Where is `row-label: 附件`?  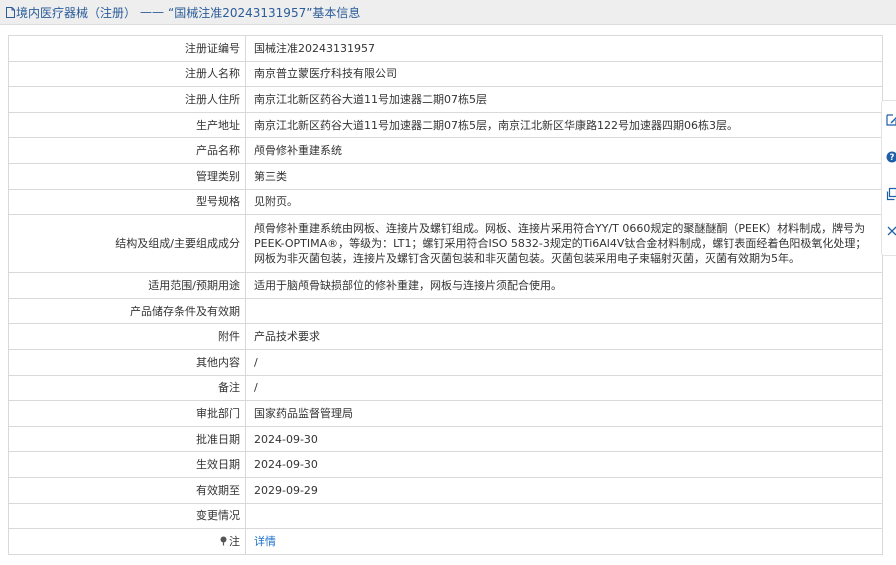 row-label: 附件 is located at coordinates (127, 336).